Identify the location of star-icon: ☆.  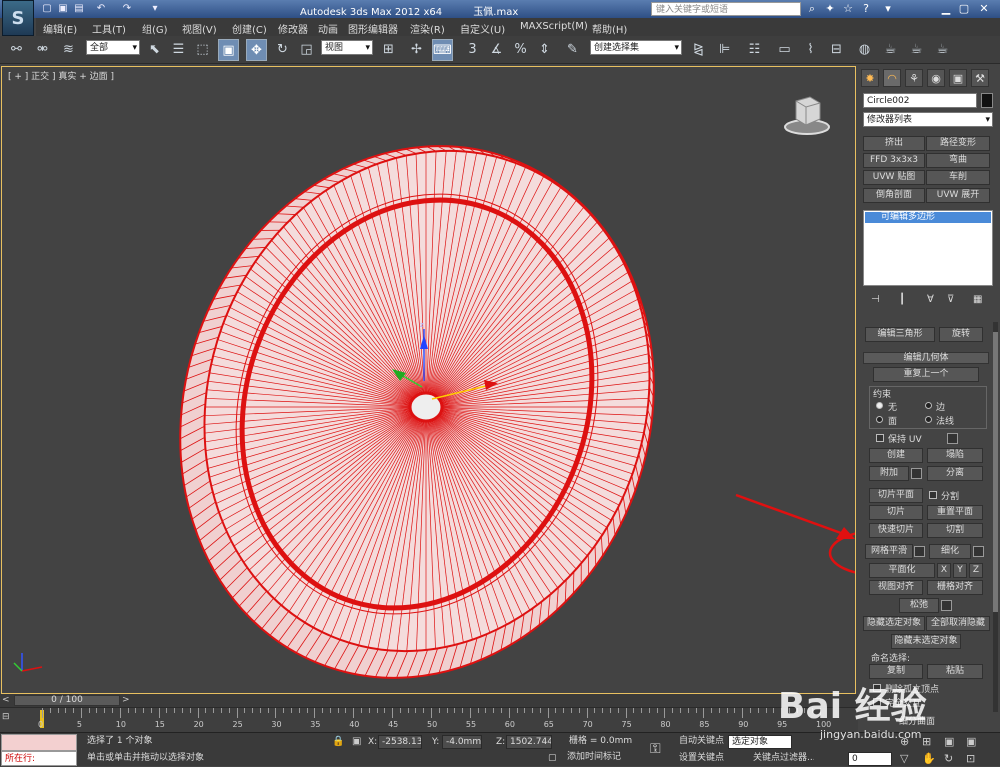
(848, 9).